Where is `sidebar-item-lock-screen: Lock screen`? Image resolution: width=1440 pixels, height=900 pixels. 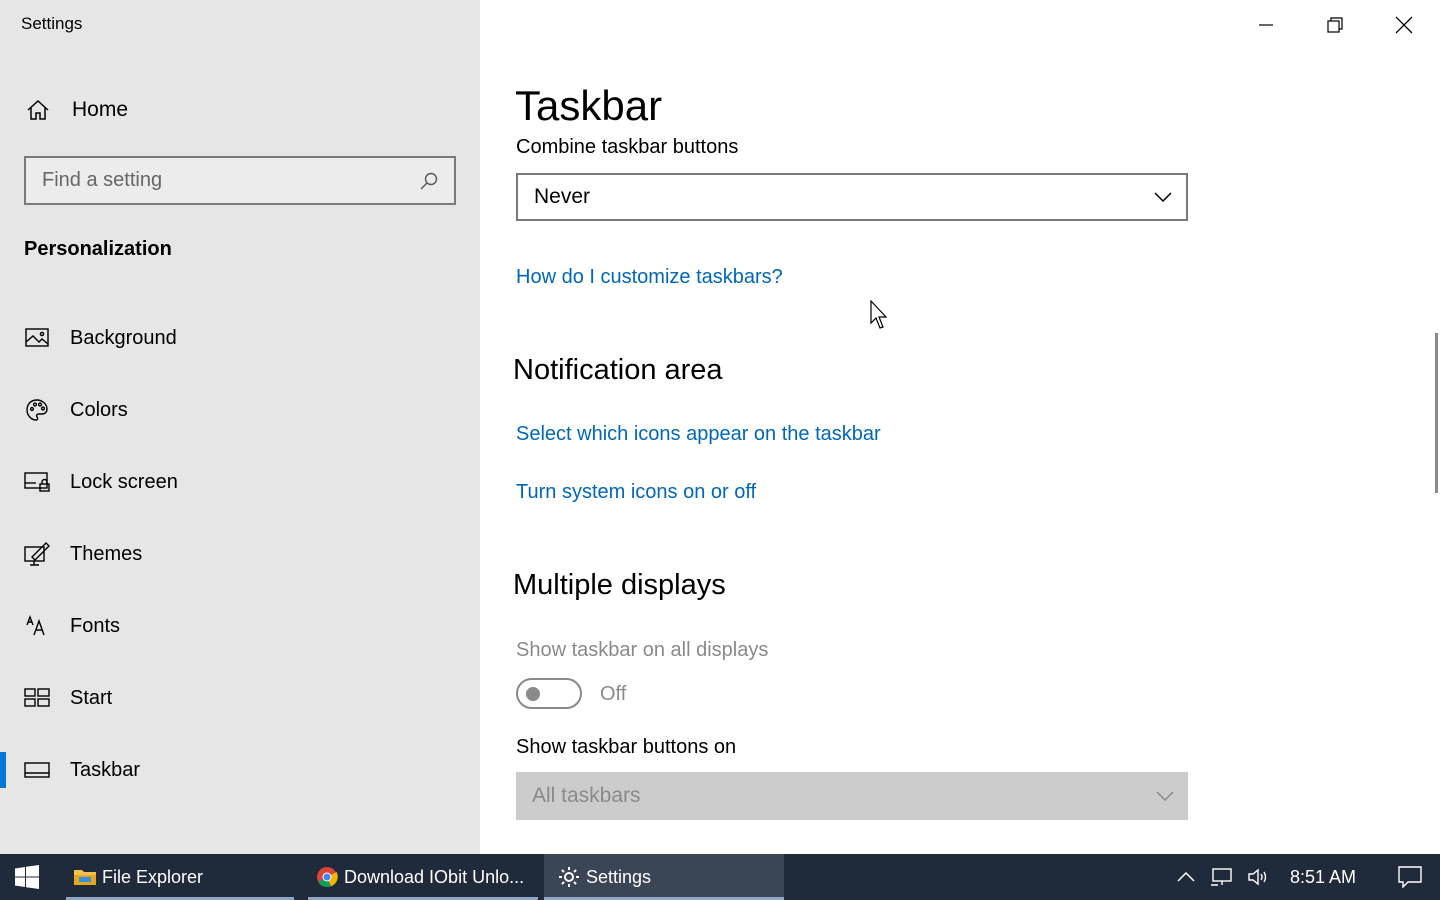
sidebar-item-lock-screen: Lock screen is located at coordinates (240, 482).